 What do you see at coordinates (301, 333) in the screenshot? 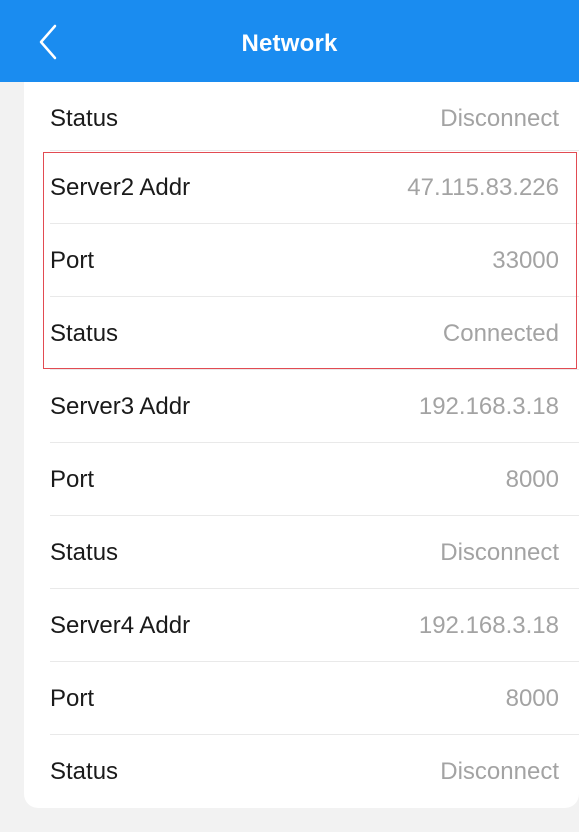
I see `list-item-status: Status Connected` at bounding box center [301, 333].